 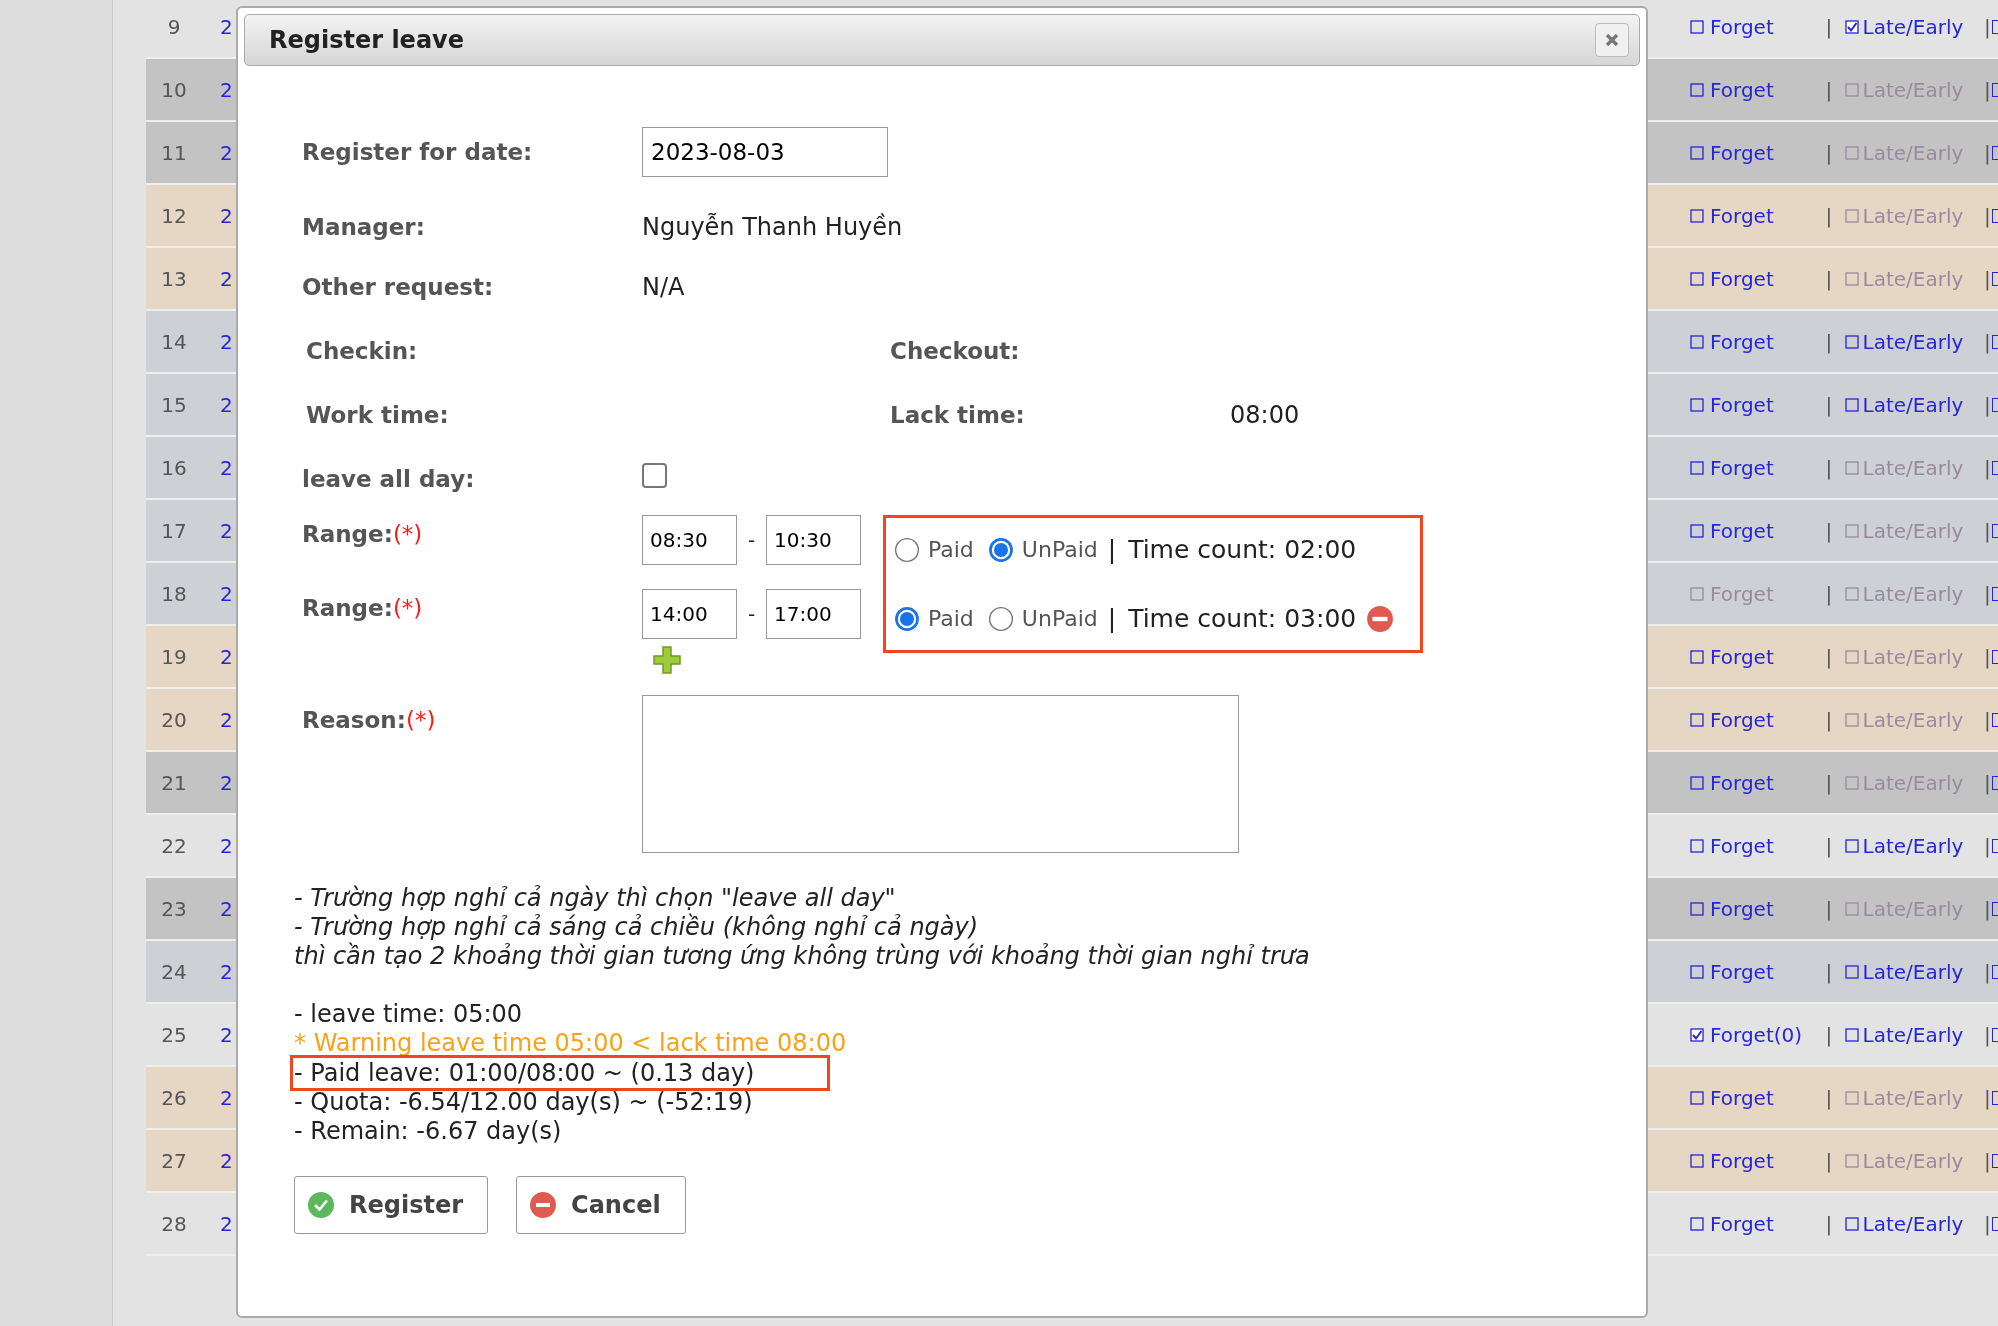 What do you see at coordinates (391, 1205) in the screenshot?
I see `register-button: Register` at bounding box center [391, 1205].